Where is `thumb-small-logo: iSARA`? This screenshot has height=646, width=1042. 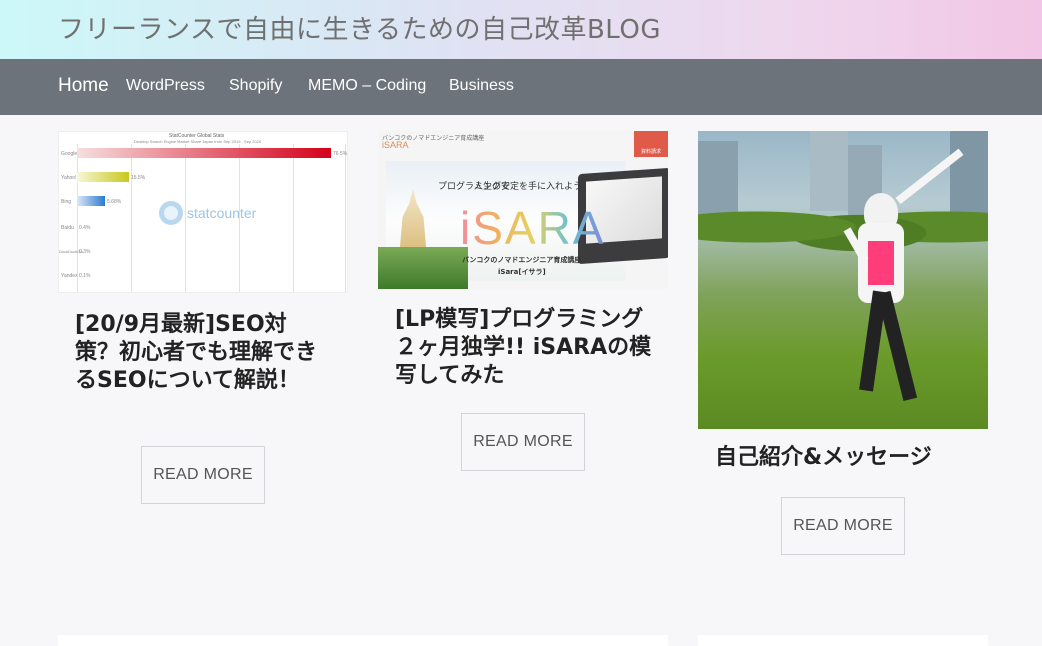
thumb-small-logo: iSARA is located at coordinates (395, 145).